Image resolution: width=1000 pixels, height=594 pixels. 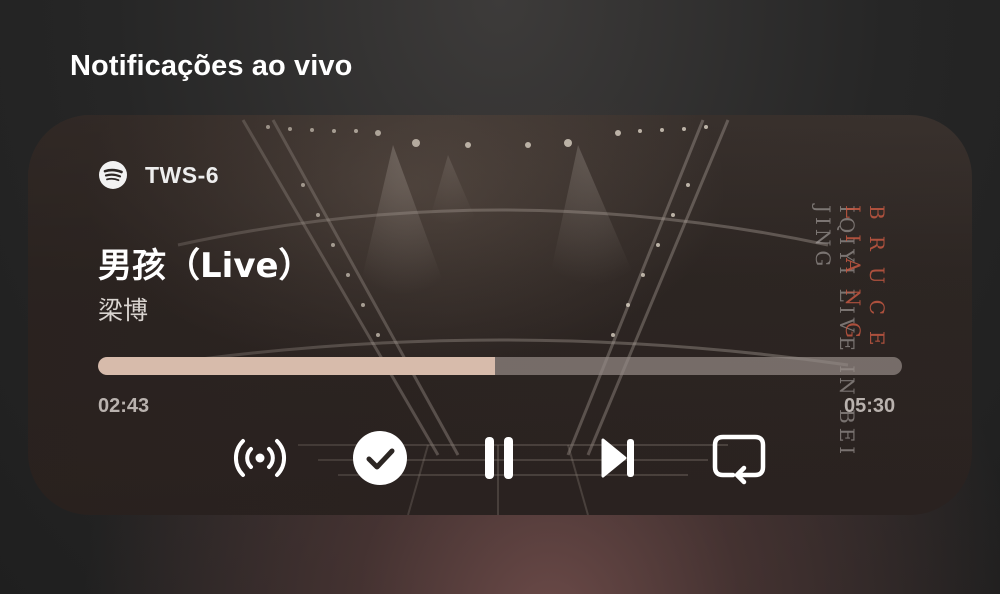 I want to click on artist-name: 梁博, so click(x=123, y=310).